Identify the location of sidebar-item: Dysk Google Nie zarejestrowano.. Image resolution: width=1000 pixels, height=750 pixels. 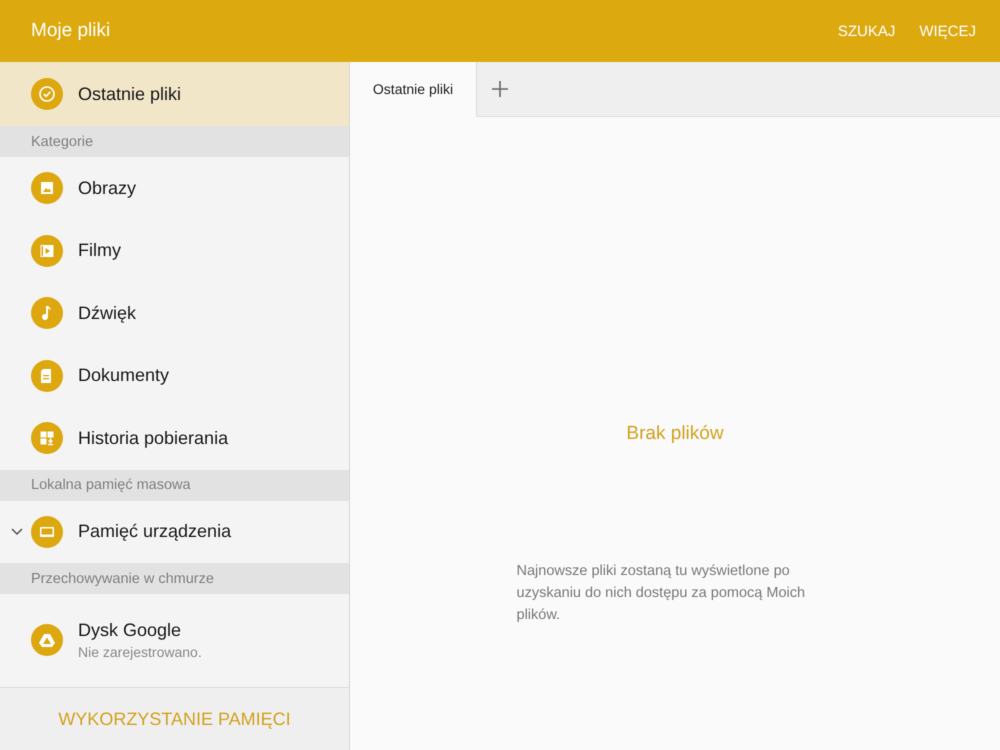
(174, 640).